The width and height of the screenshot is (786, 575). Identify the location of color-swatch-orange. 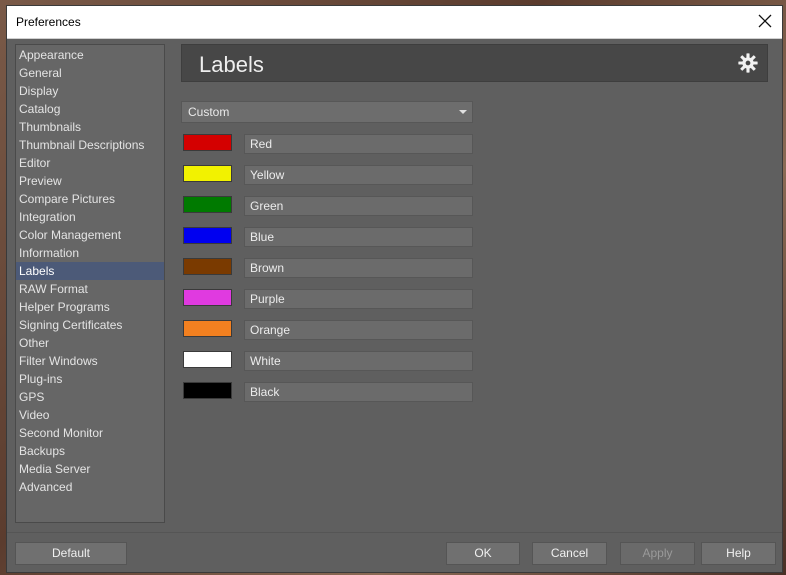
(207, 328).